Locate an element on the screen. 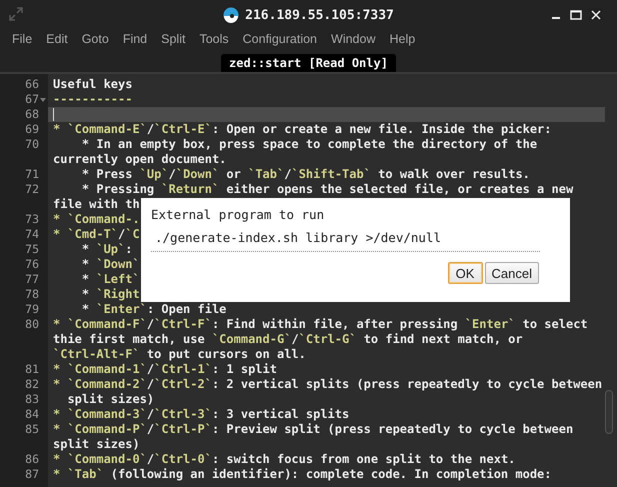  code-line: * Pressing `Return` either opens the selected file, or creates a new is located at coordinates (327, 189).